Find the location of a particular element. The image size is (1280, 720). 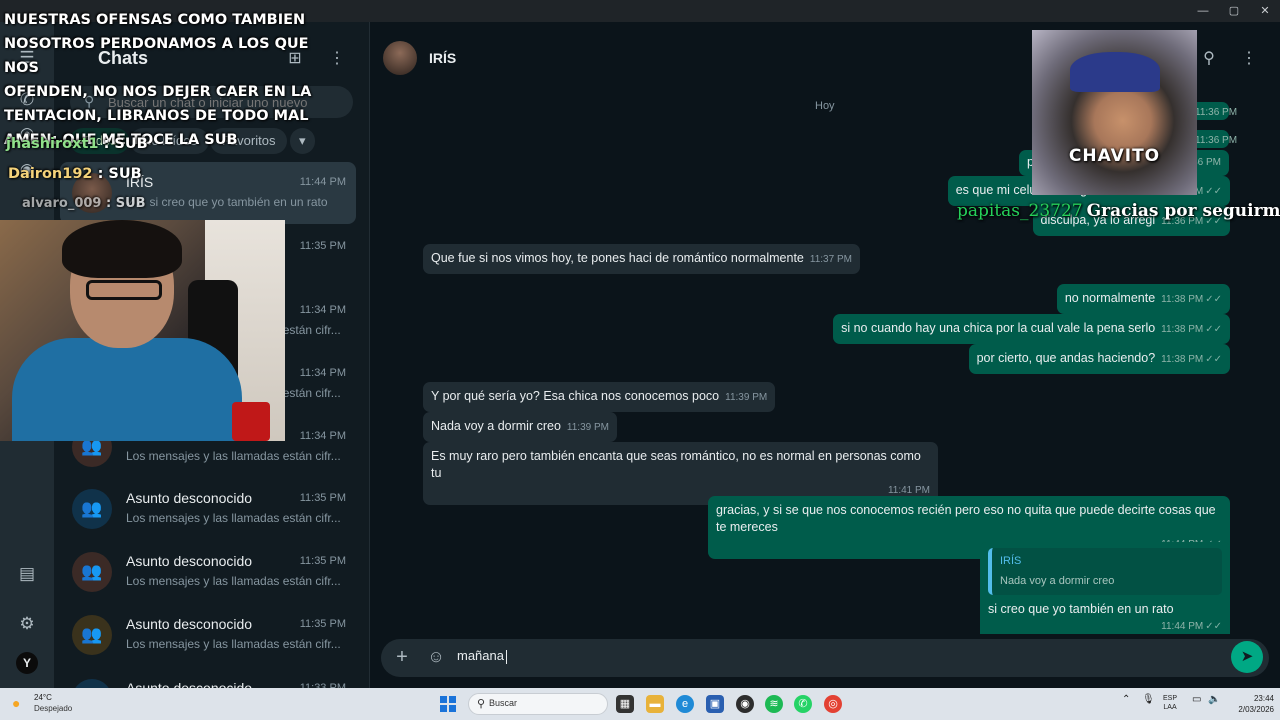

file-explorer-icon: ▬ is located at coordinates (655, 704).